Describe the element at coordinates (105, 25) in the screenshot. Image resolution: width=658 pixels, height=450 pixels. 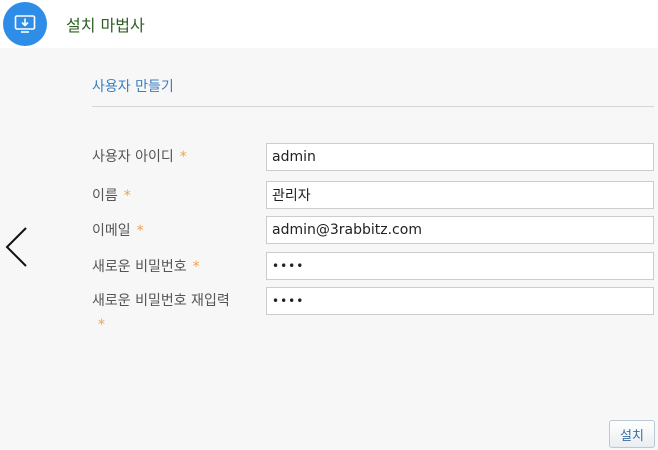
I see `app-title: 설치 마법사` at that location.